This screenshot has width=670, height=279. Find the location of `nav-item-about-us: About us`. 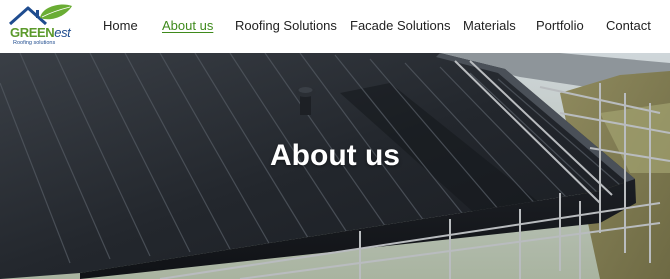

nav-item-about-us: About us is located at coordinates (187, 26).